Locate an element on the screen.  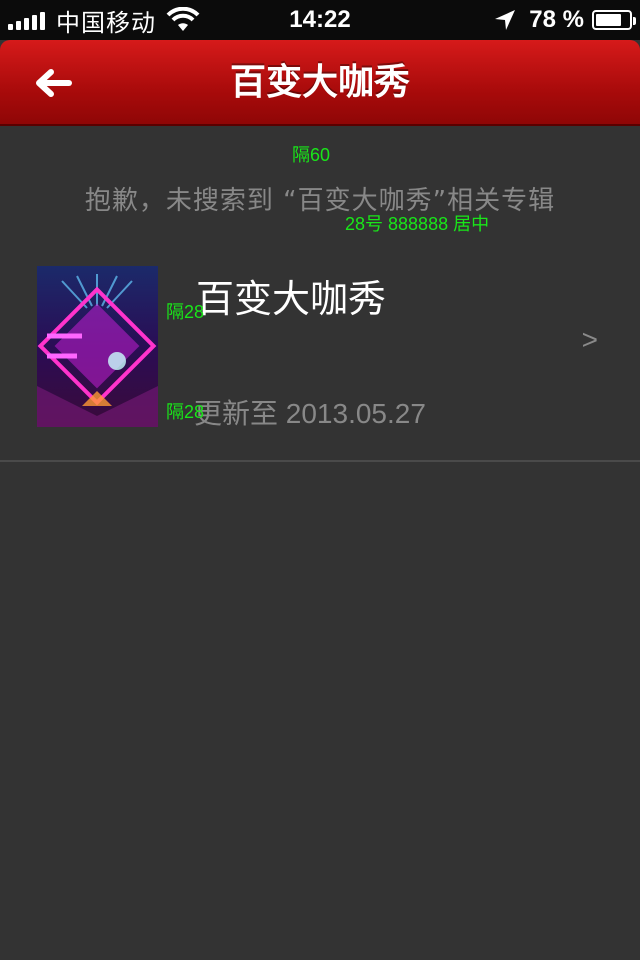
annotation-gap-top: 隔60 is located at coordinates (311, 155).